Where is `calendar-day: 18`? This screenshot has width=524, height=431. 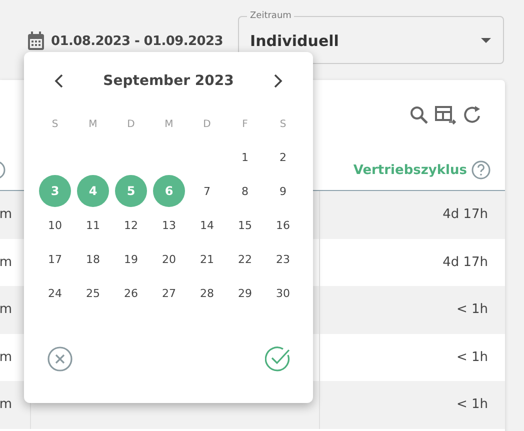 calendar-day: 18 is located at coordinates (93, 259).